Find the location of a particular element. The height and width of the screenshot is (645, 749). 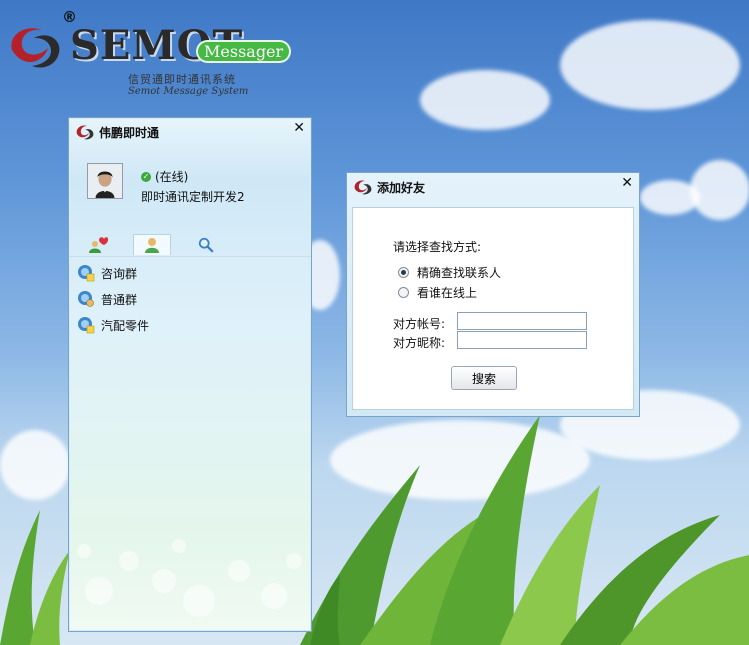

online-status-text: (在线) is located at coordinates (172, 177).